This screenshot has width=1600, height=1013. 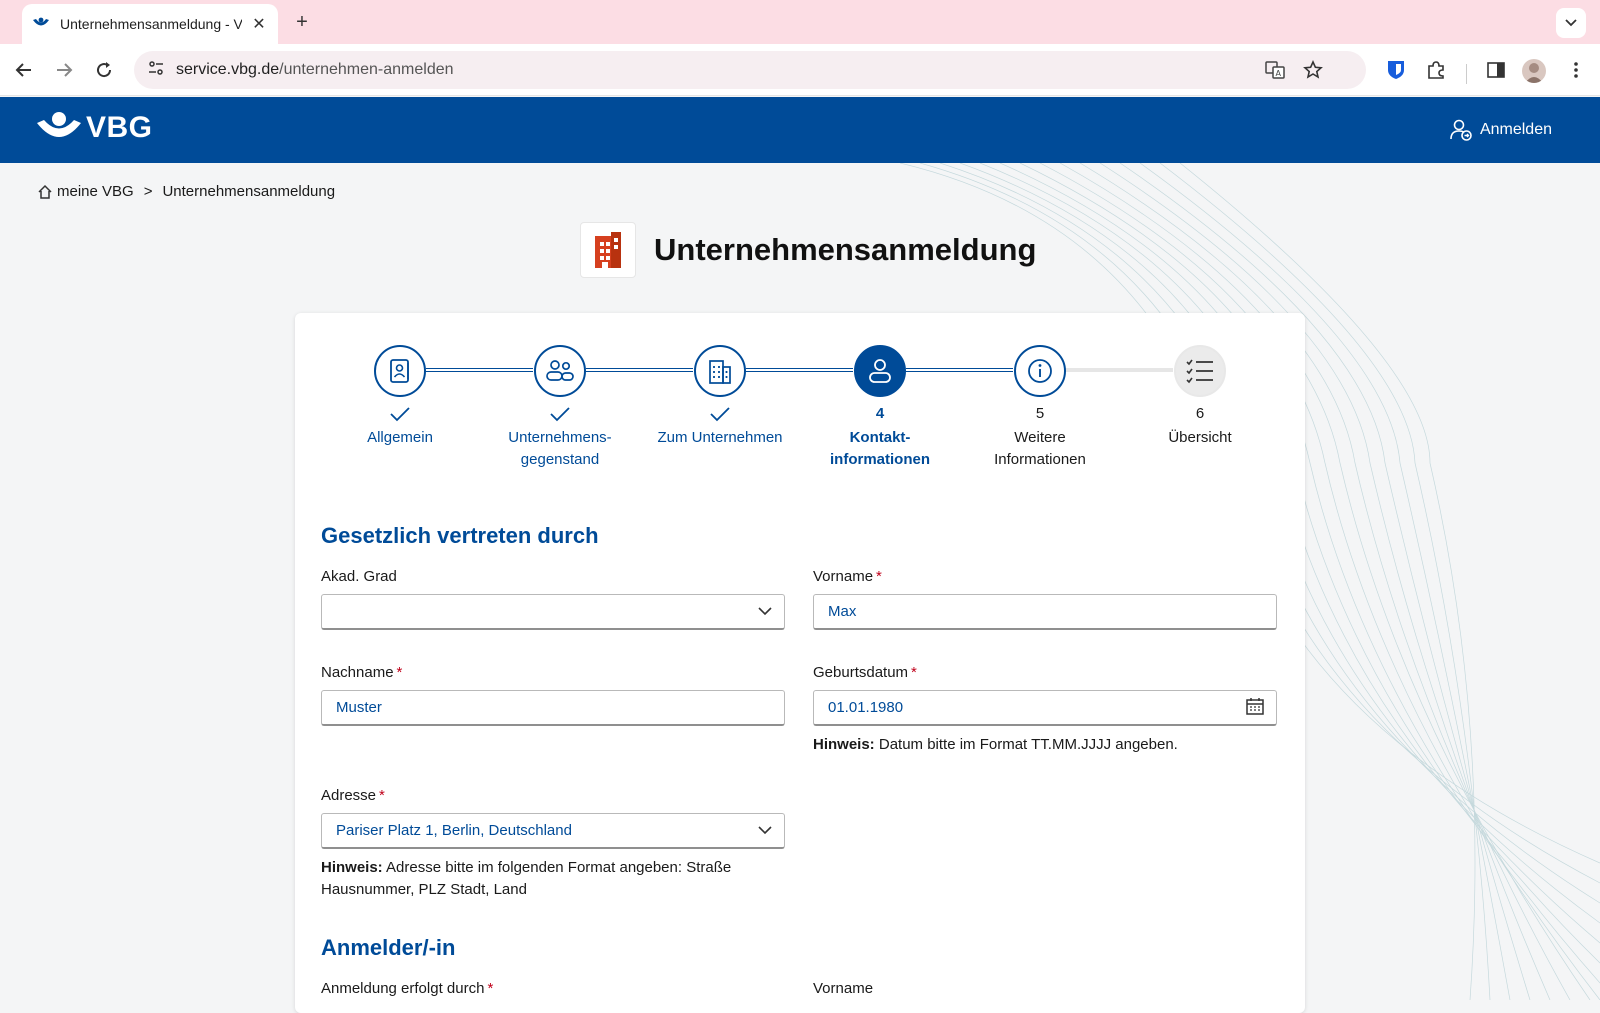 I want to click on url-text: service.vbg.de/unternehmen-anmelden, so click(x=315, y=70).